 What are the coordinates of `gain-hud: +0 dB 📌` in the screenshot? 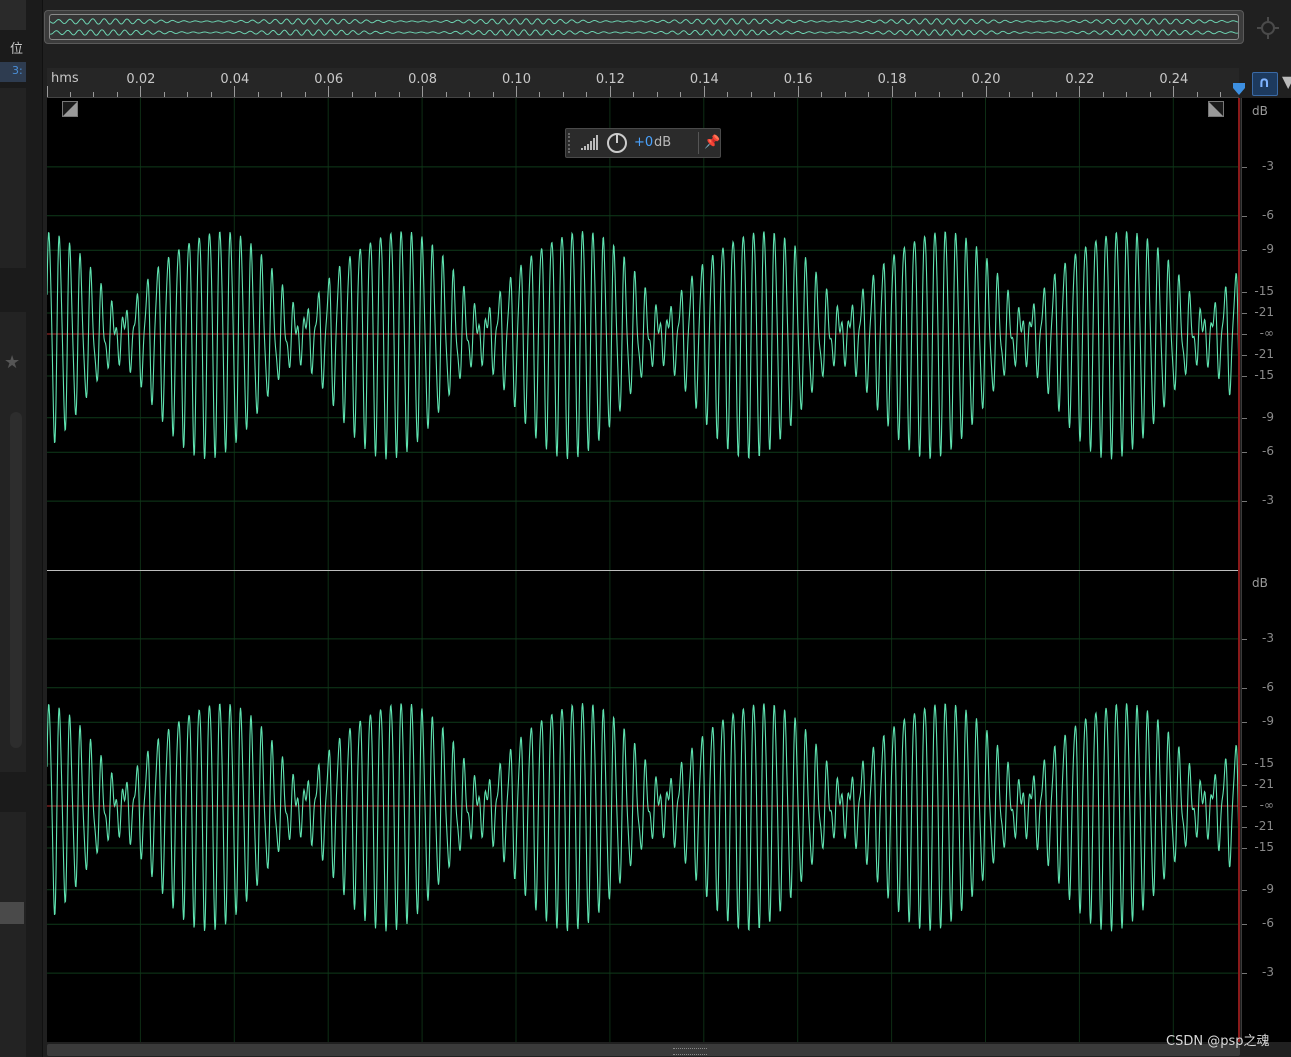 It's located at (643, 143).